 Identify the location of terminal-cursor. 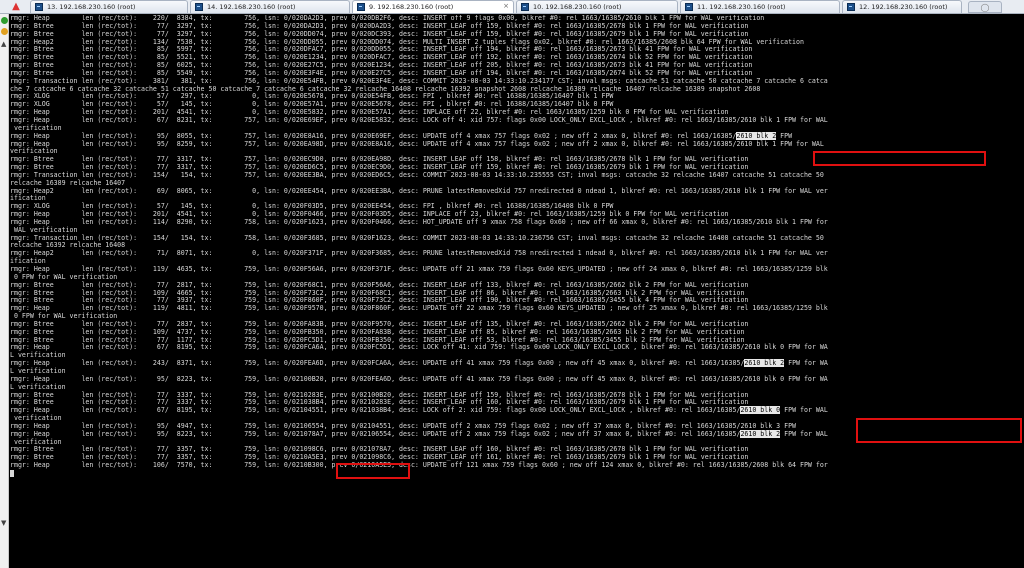
(12, 473).